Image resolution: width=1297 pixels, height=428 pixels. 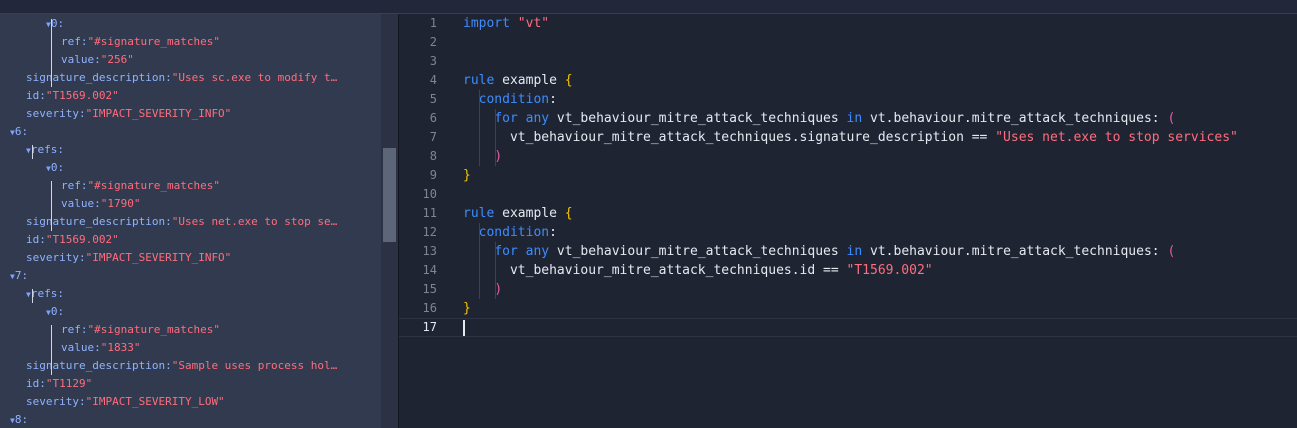 What do you see at coordinates (153, 329) in the screenshot?
I see `tree-value: "#signature_matches"` at bounding box center [153, 329].